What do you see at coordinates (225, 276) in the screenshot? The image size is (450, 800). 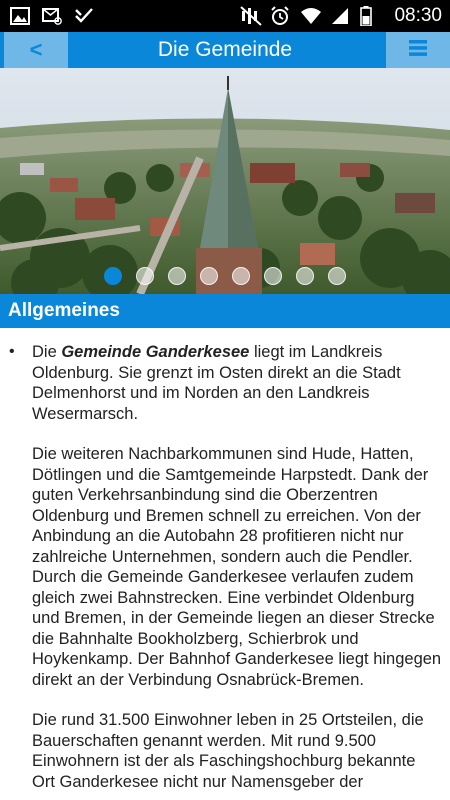 I see `carousel-indicators` at bounding box center [225, 276].